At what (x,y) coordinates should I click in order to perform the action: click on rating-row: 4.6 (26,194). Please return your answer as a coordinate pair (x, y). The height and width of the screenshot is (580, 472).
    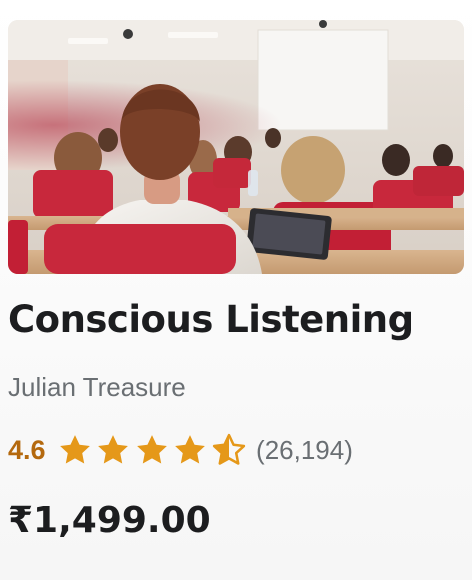
    Looking at the image, I should click on (180, 450).